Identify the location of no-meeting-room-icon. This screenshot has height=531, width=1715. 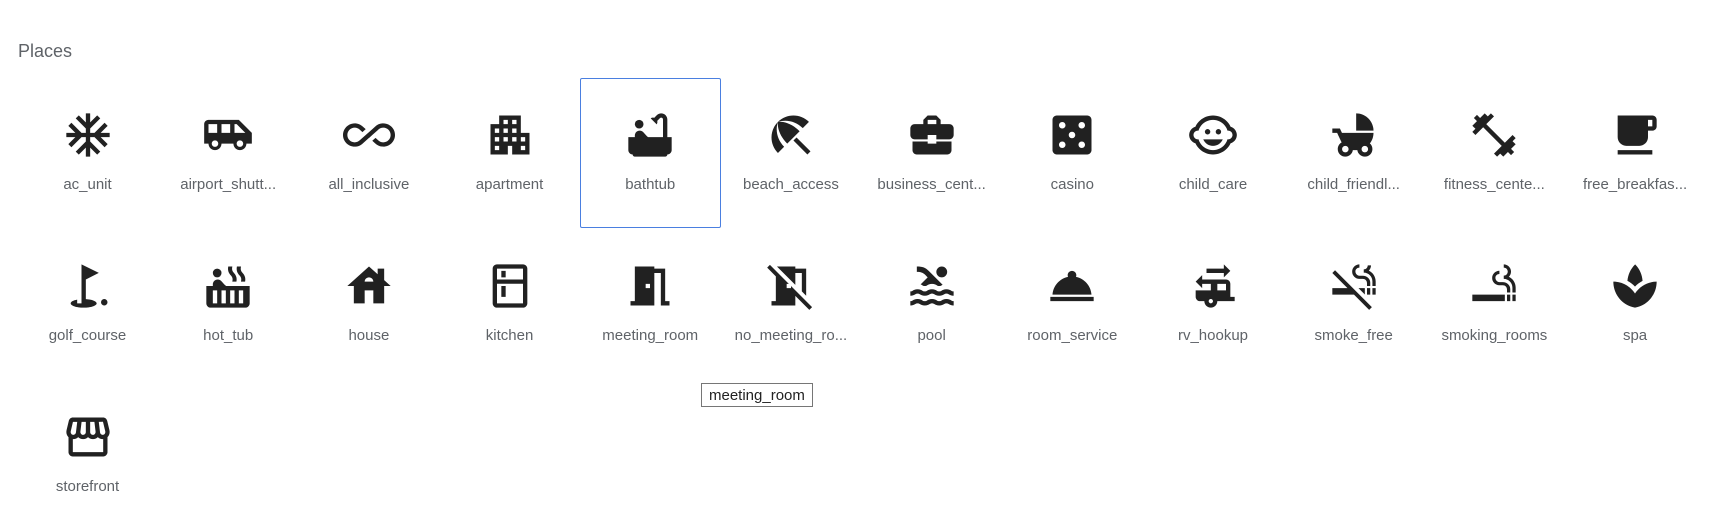
(791, 286).